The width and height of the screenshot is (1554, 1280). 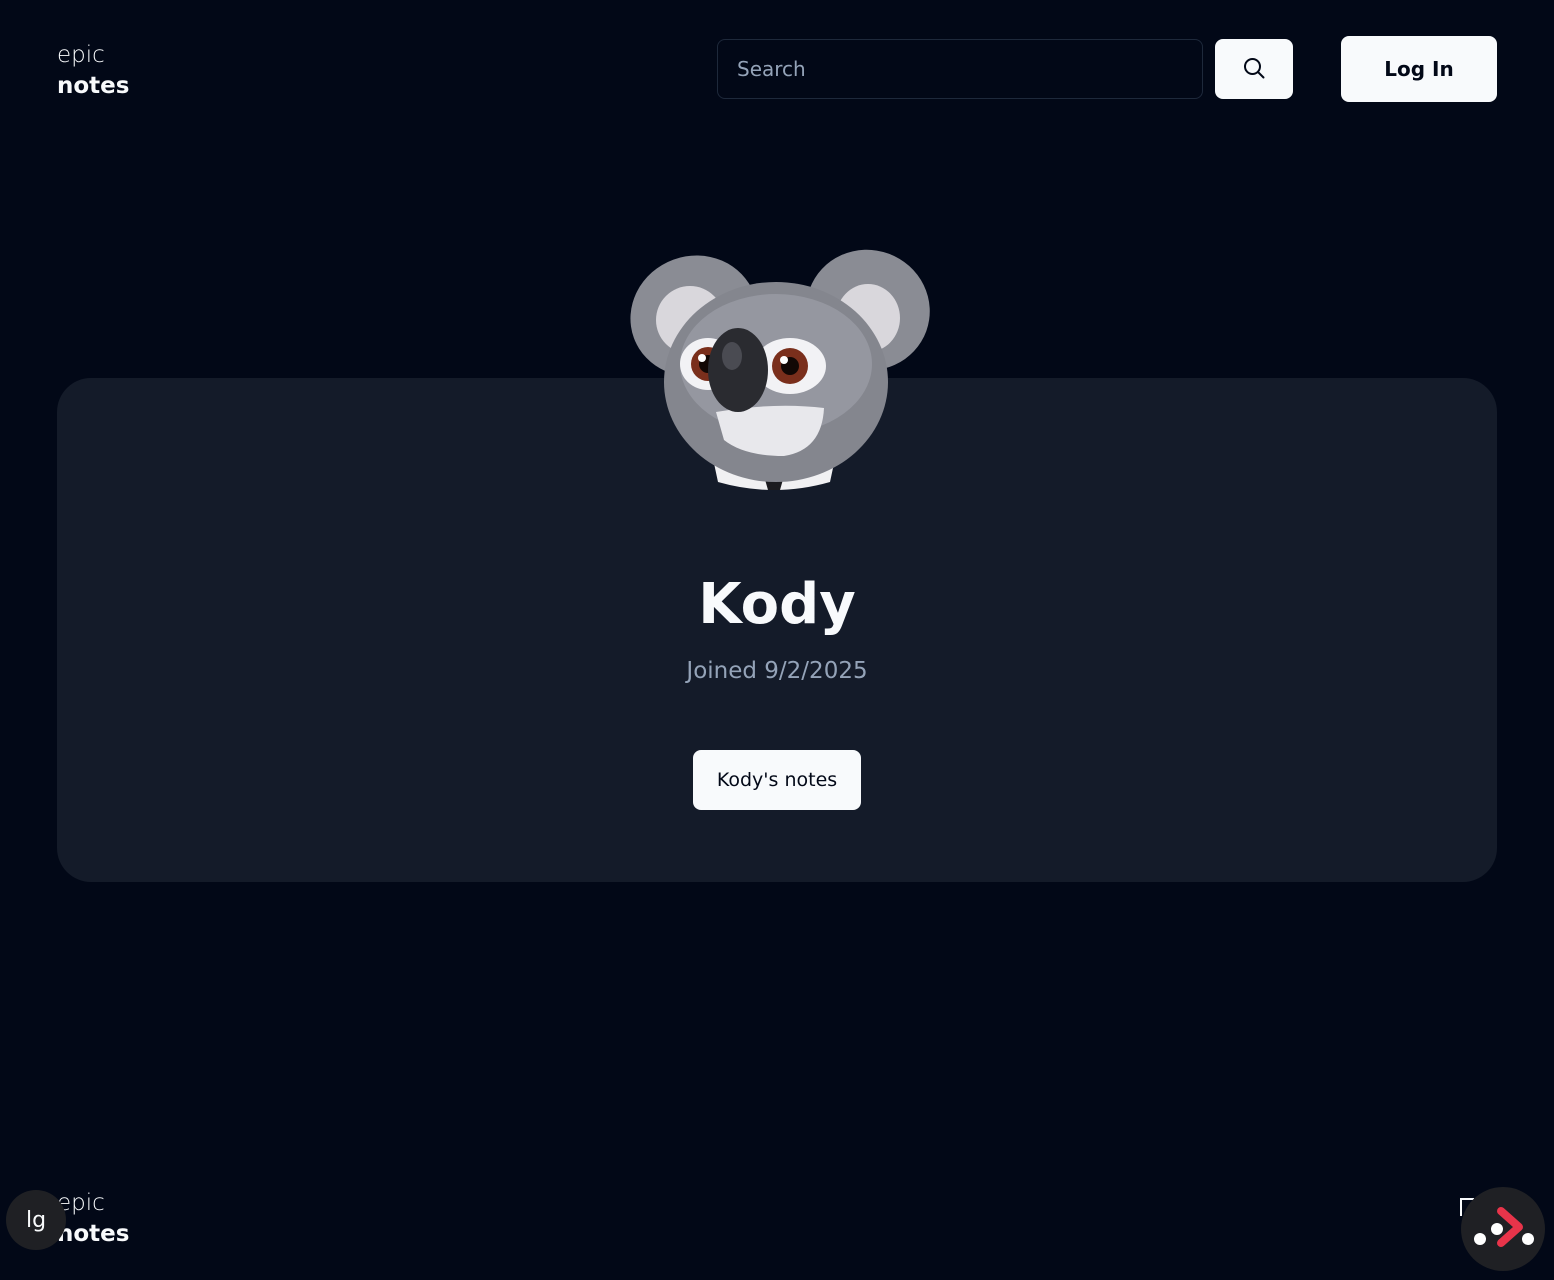 I want to click on search-icon, so click(x=1254, y=69).